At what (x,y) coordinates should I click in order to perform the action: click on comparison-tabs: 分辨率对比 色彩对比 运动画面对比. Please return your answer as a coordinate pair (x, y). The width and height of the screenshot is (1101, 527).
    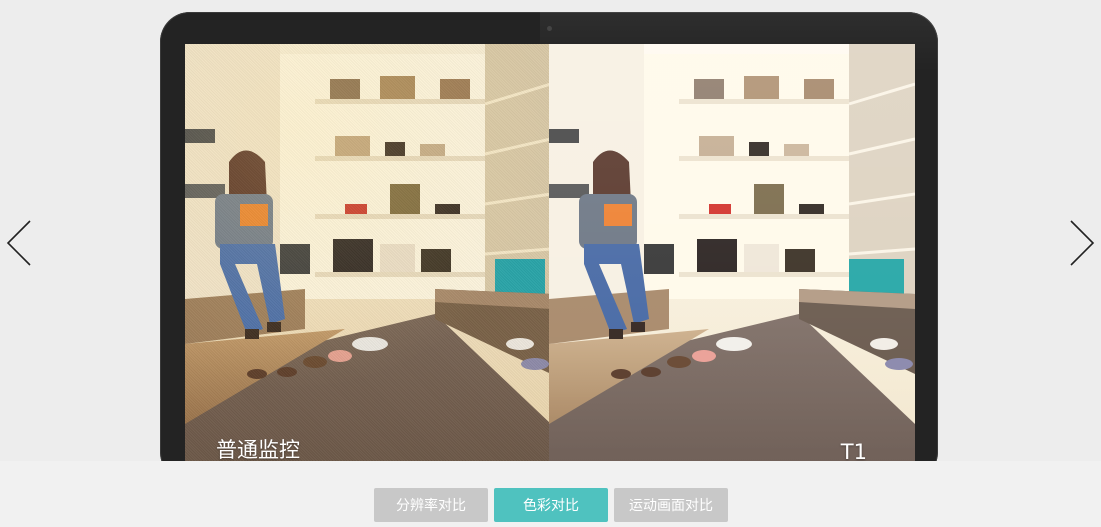
    Looking at the image, I should click on (551, 505).